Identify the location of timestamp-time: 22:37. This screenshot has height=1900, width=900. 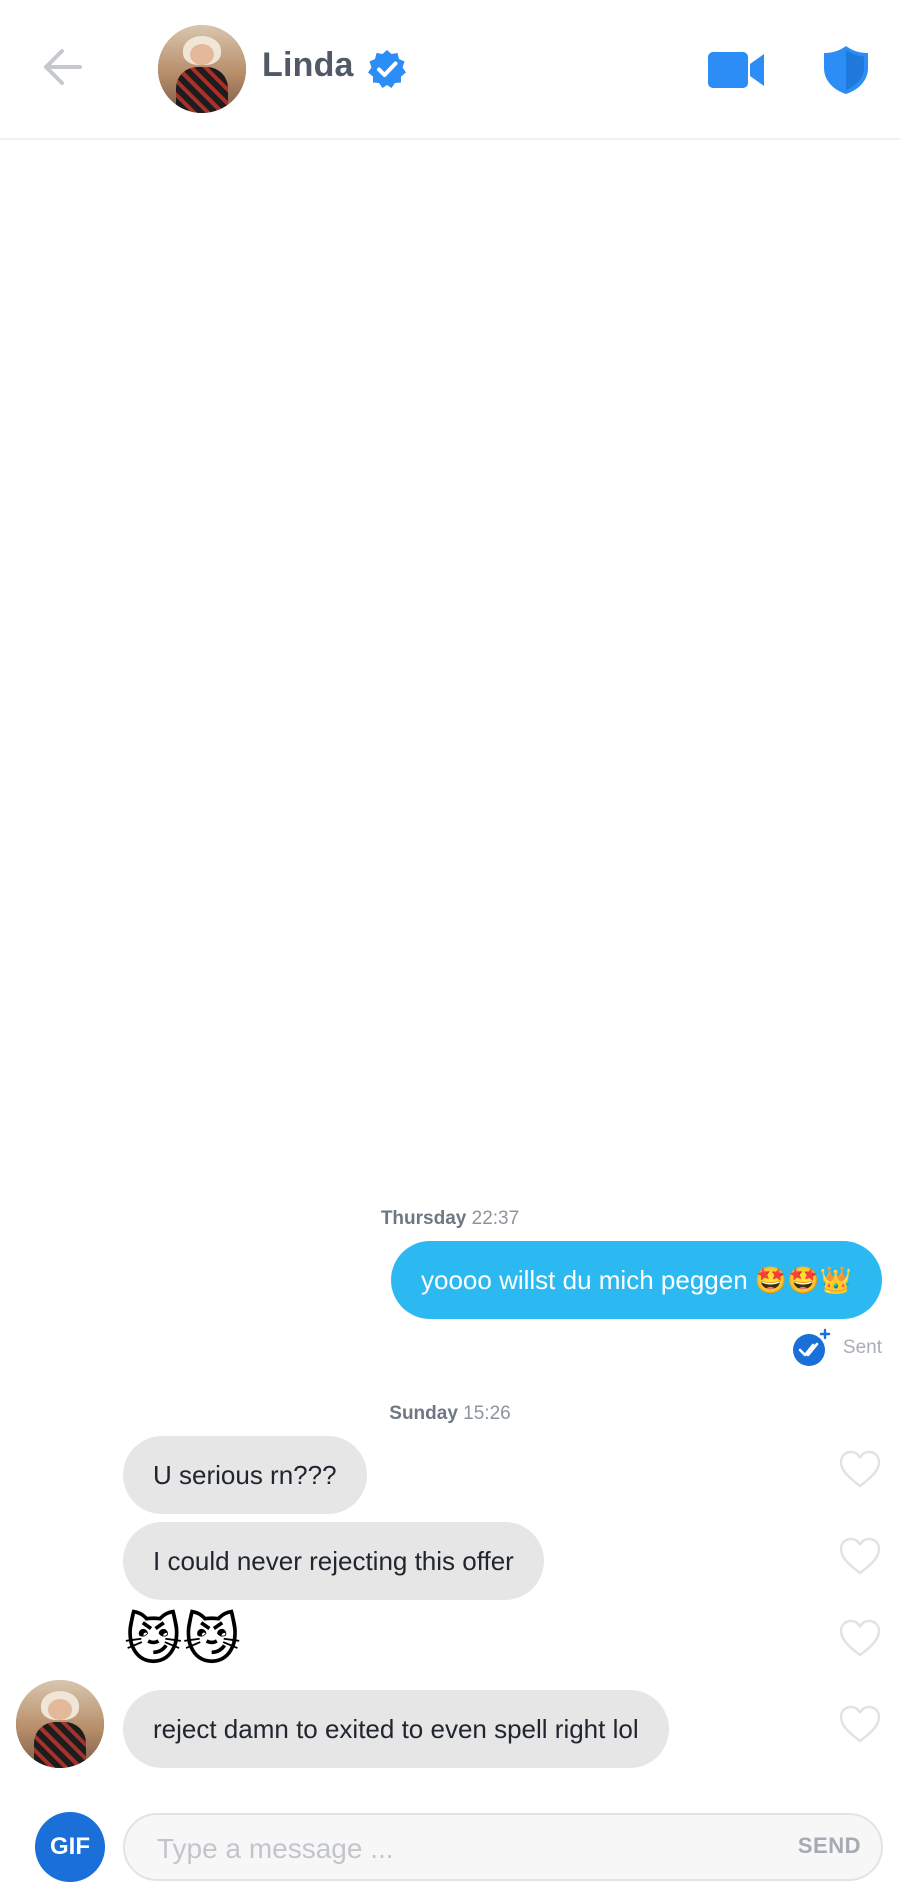
(495, 1218).